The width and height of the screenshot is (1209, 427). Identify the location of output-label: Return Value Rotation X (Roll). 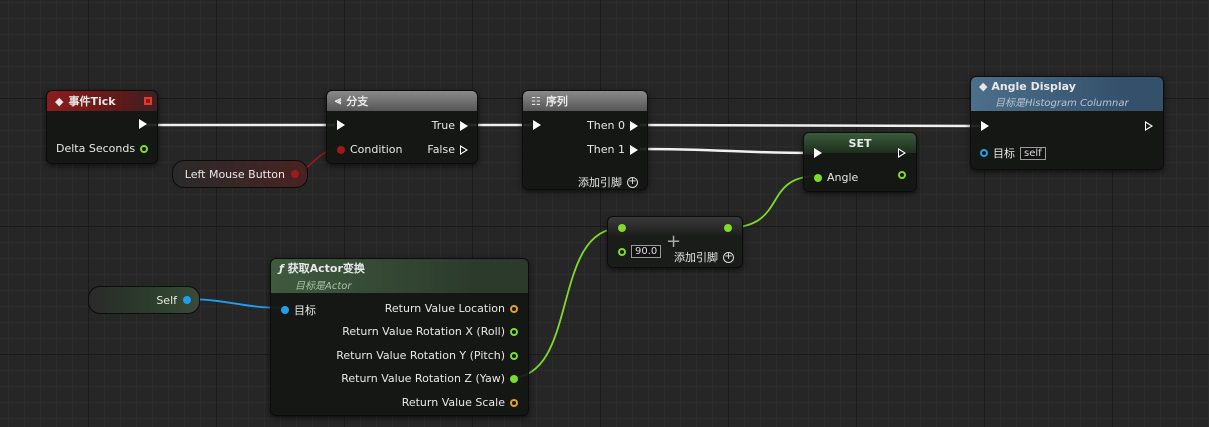
(423, 331).